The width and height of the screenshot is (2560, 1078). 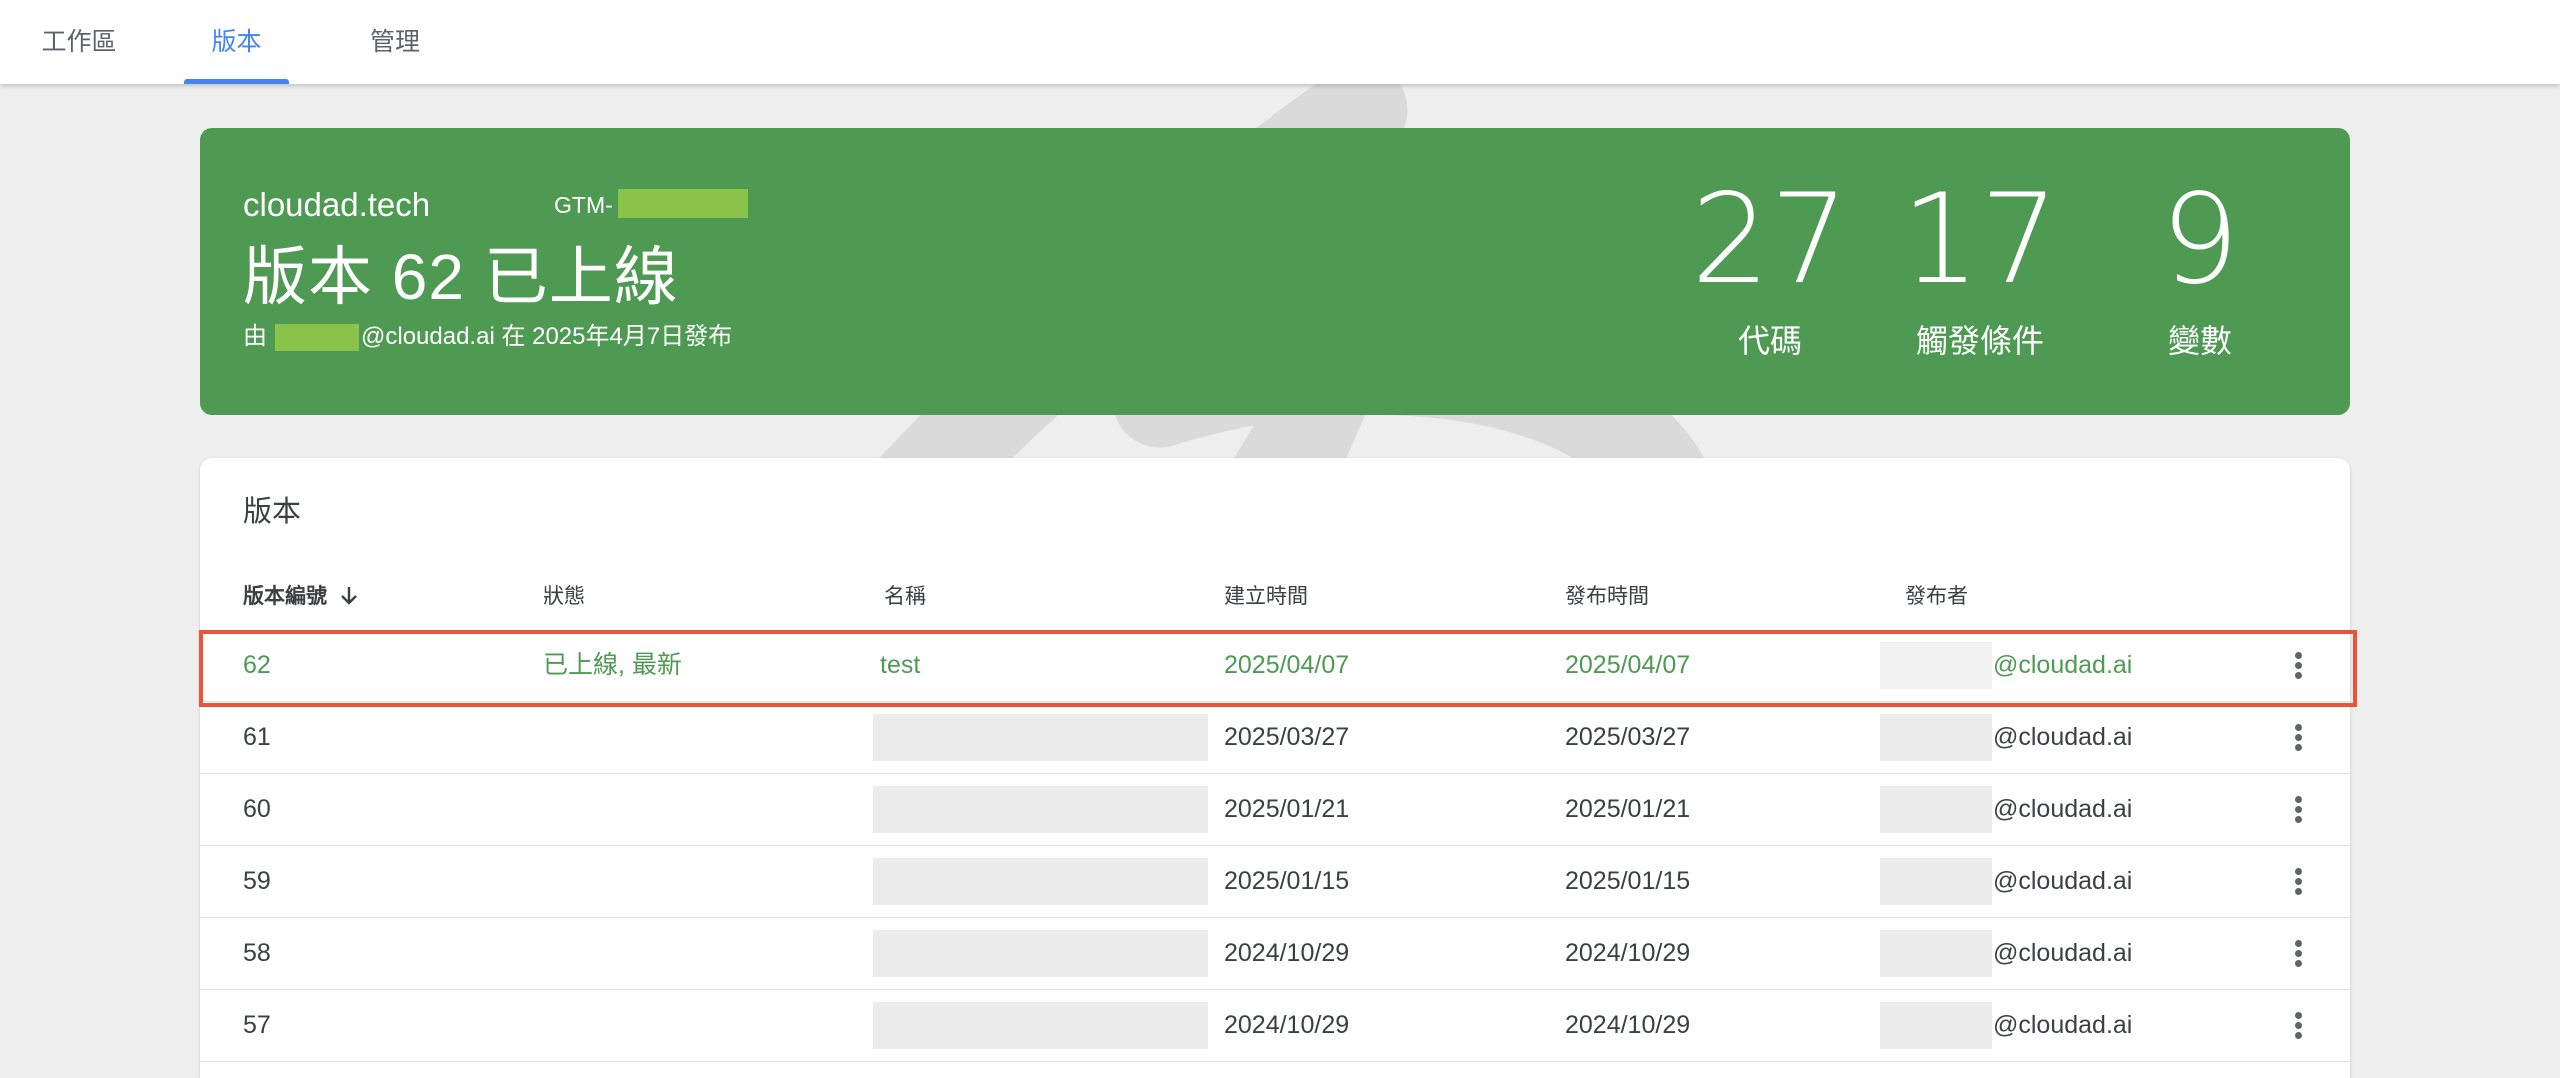 I want to click on column-header-version-number-label: 版本編號, so click(x=285, y=596).